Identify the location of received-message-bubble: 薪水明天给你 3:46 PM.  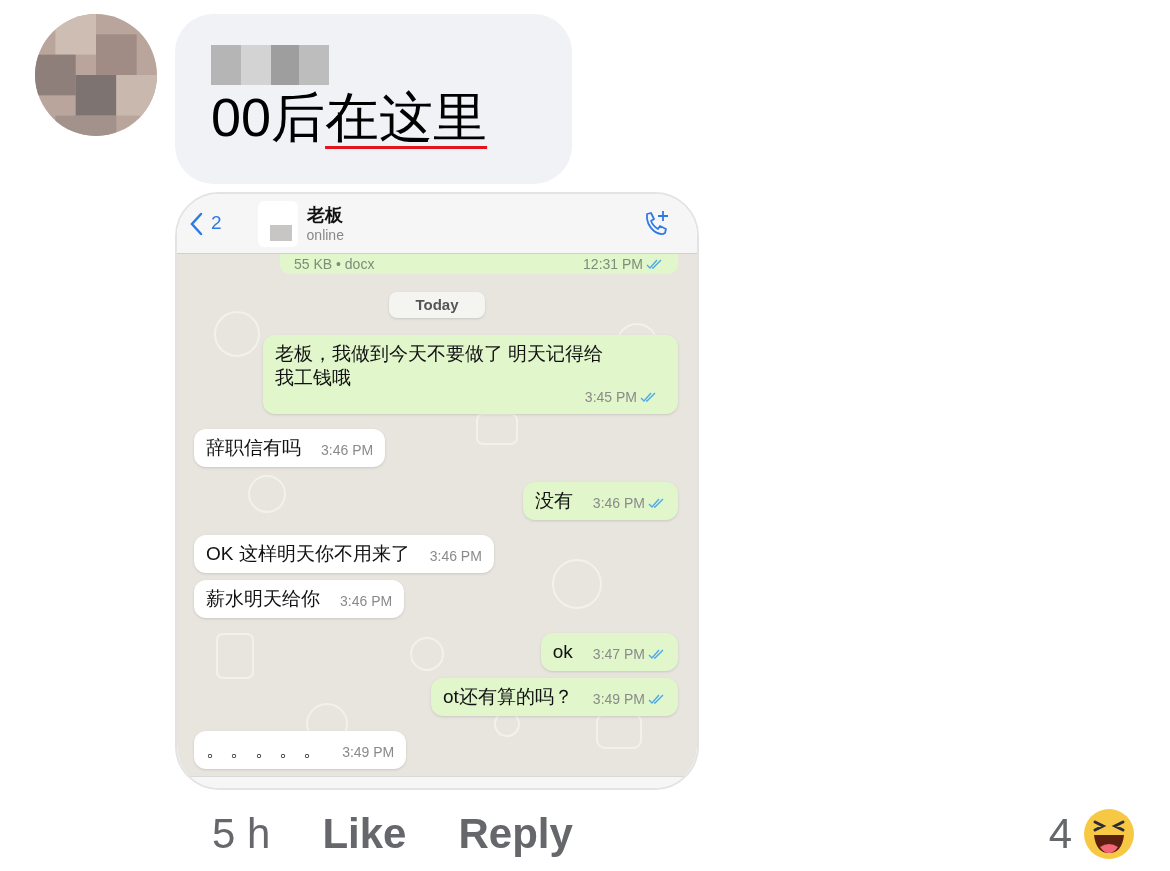
(299, 599).